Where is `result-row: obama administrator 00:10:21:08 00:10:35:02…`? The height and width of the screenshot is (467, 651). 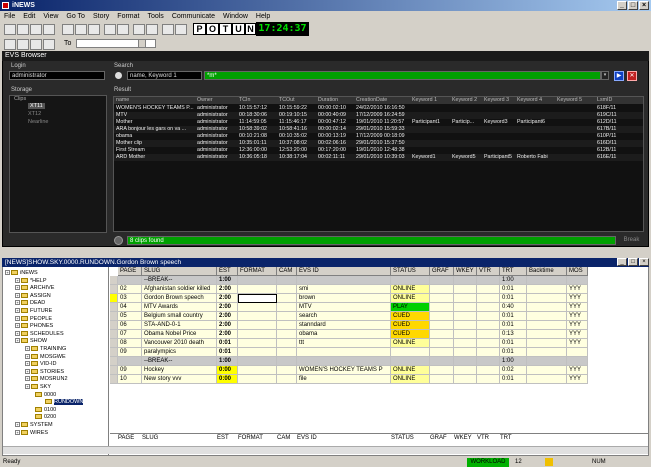
result-row: obama administrator 00:10:21:08 00:10:35:02… is located at coordinates (378, 136).